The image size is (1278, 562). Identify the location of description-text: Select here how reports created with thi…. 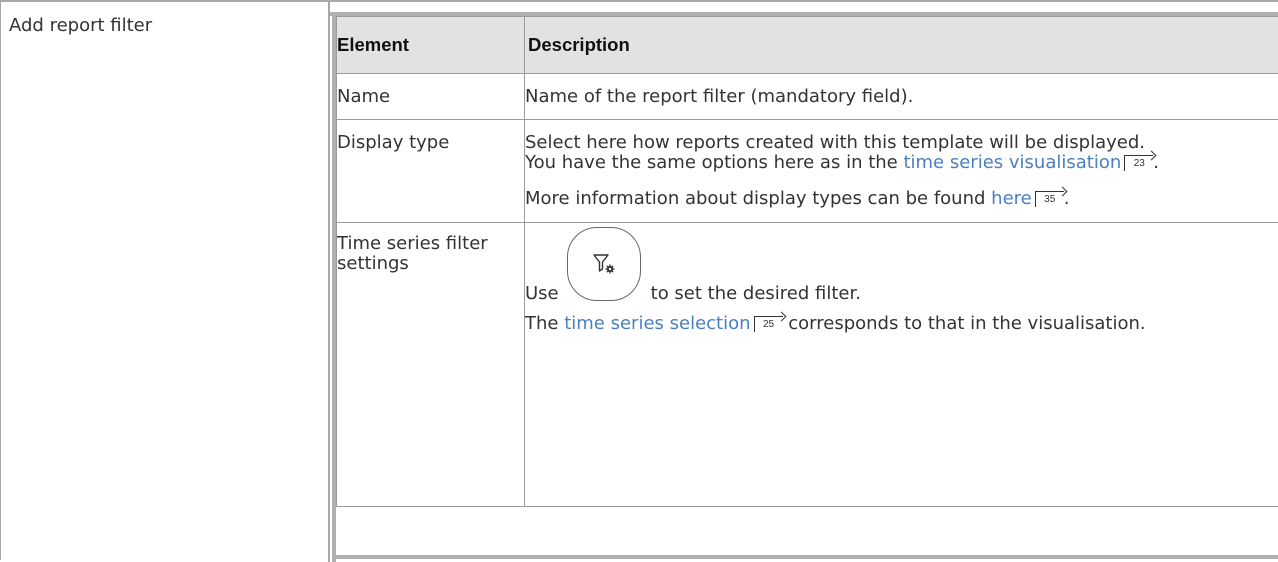
(901, 136).